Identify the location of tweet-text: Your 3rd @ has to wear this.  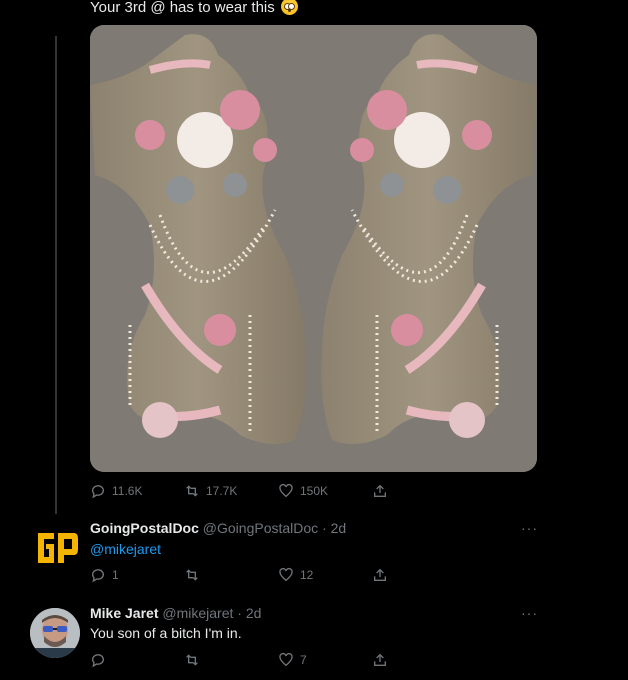
(194, 8).